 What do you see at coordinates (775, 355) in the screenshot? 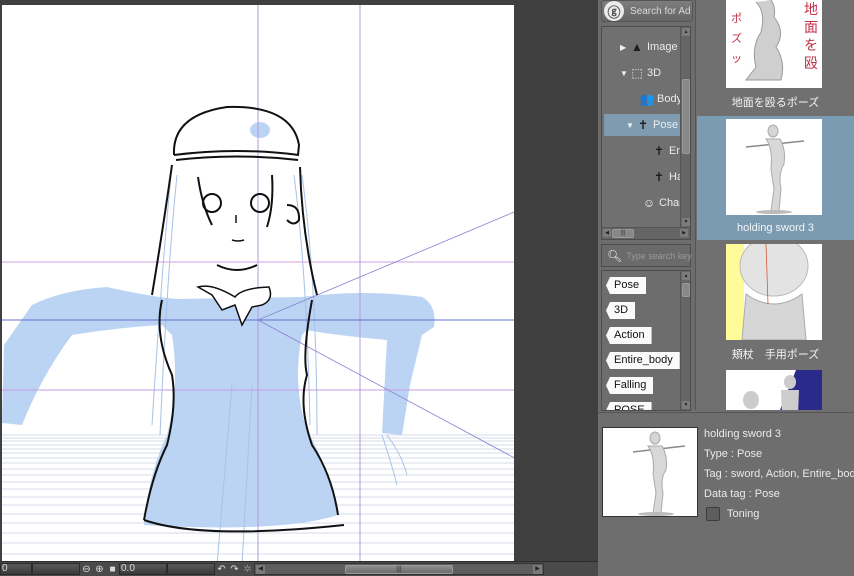
I see `material-label: 頬杖 手用ポーズ` at bounding box center [775, 355].